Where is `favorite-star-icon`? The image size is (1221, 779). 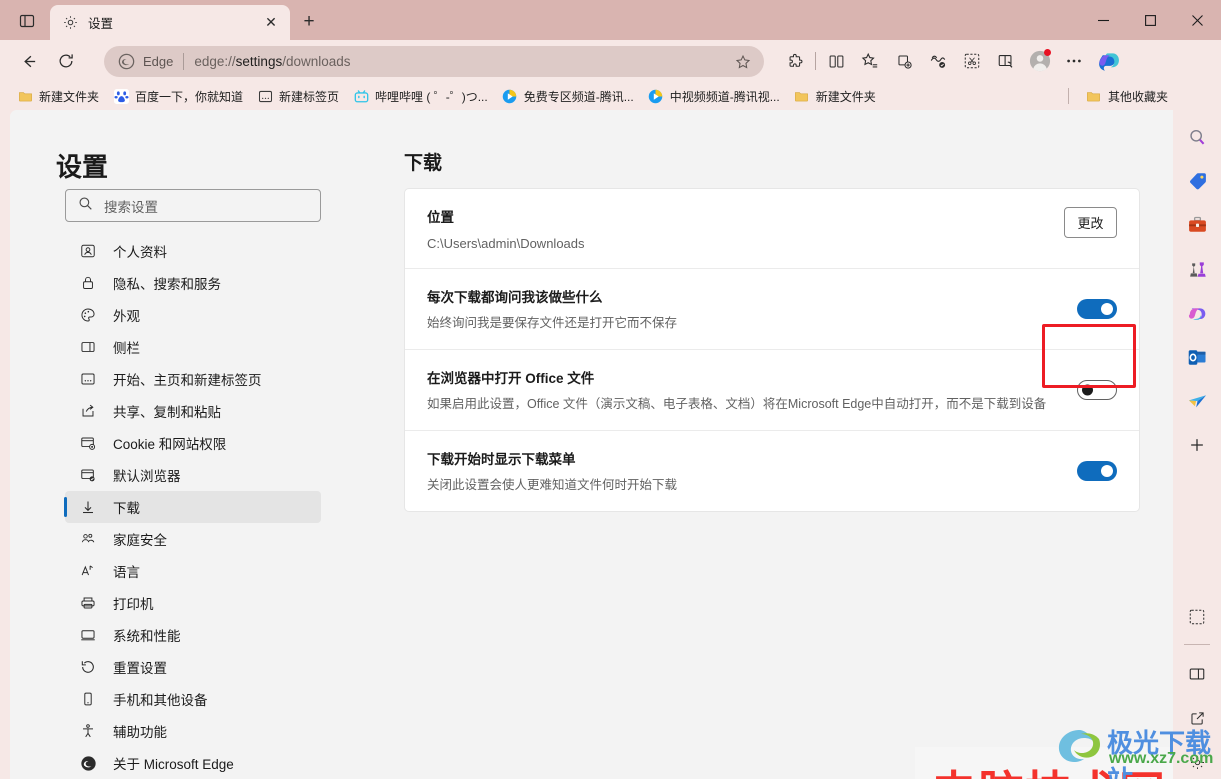
favorite-star-icon is located at coordinates (743, 62).